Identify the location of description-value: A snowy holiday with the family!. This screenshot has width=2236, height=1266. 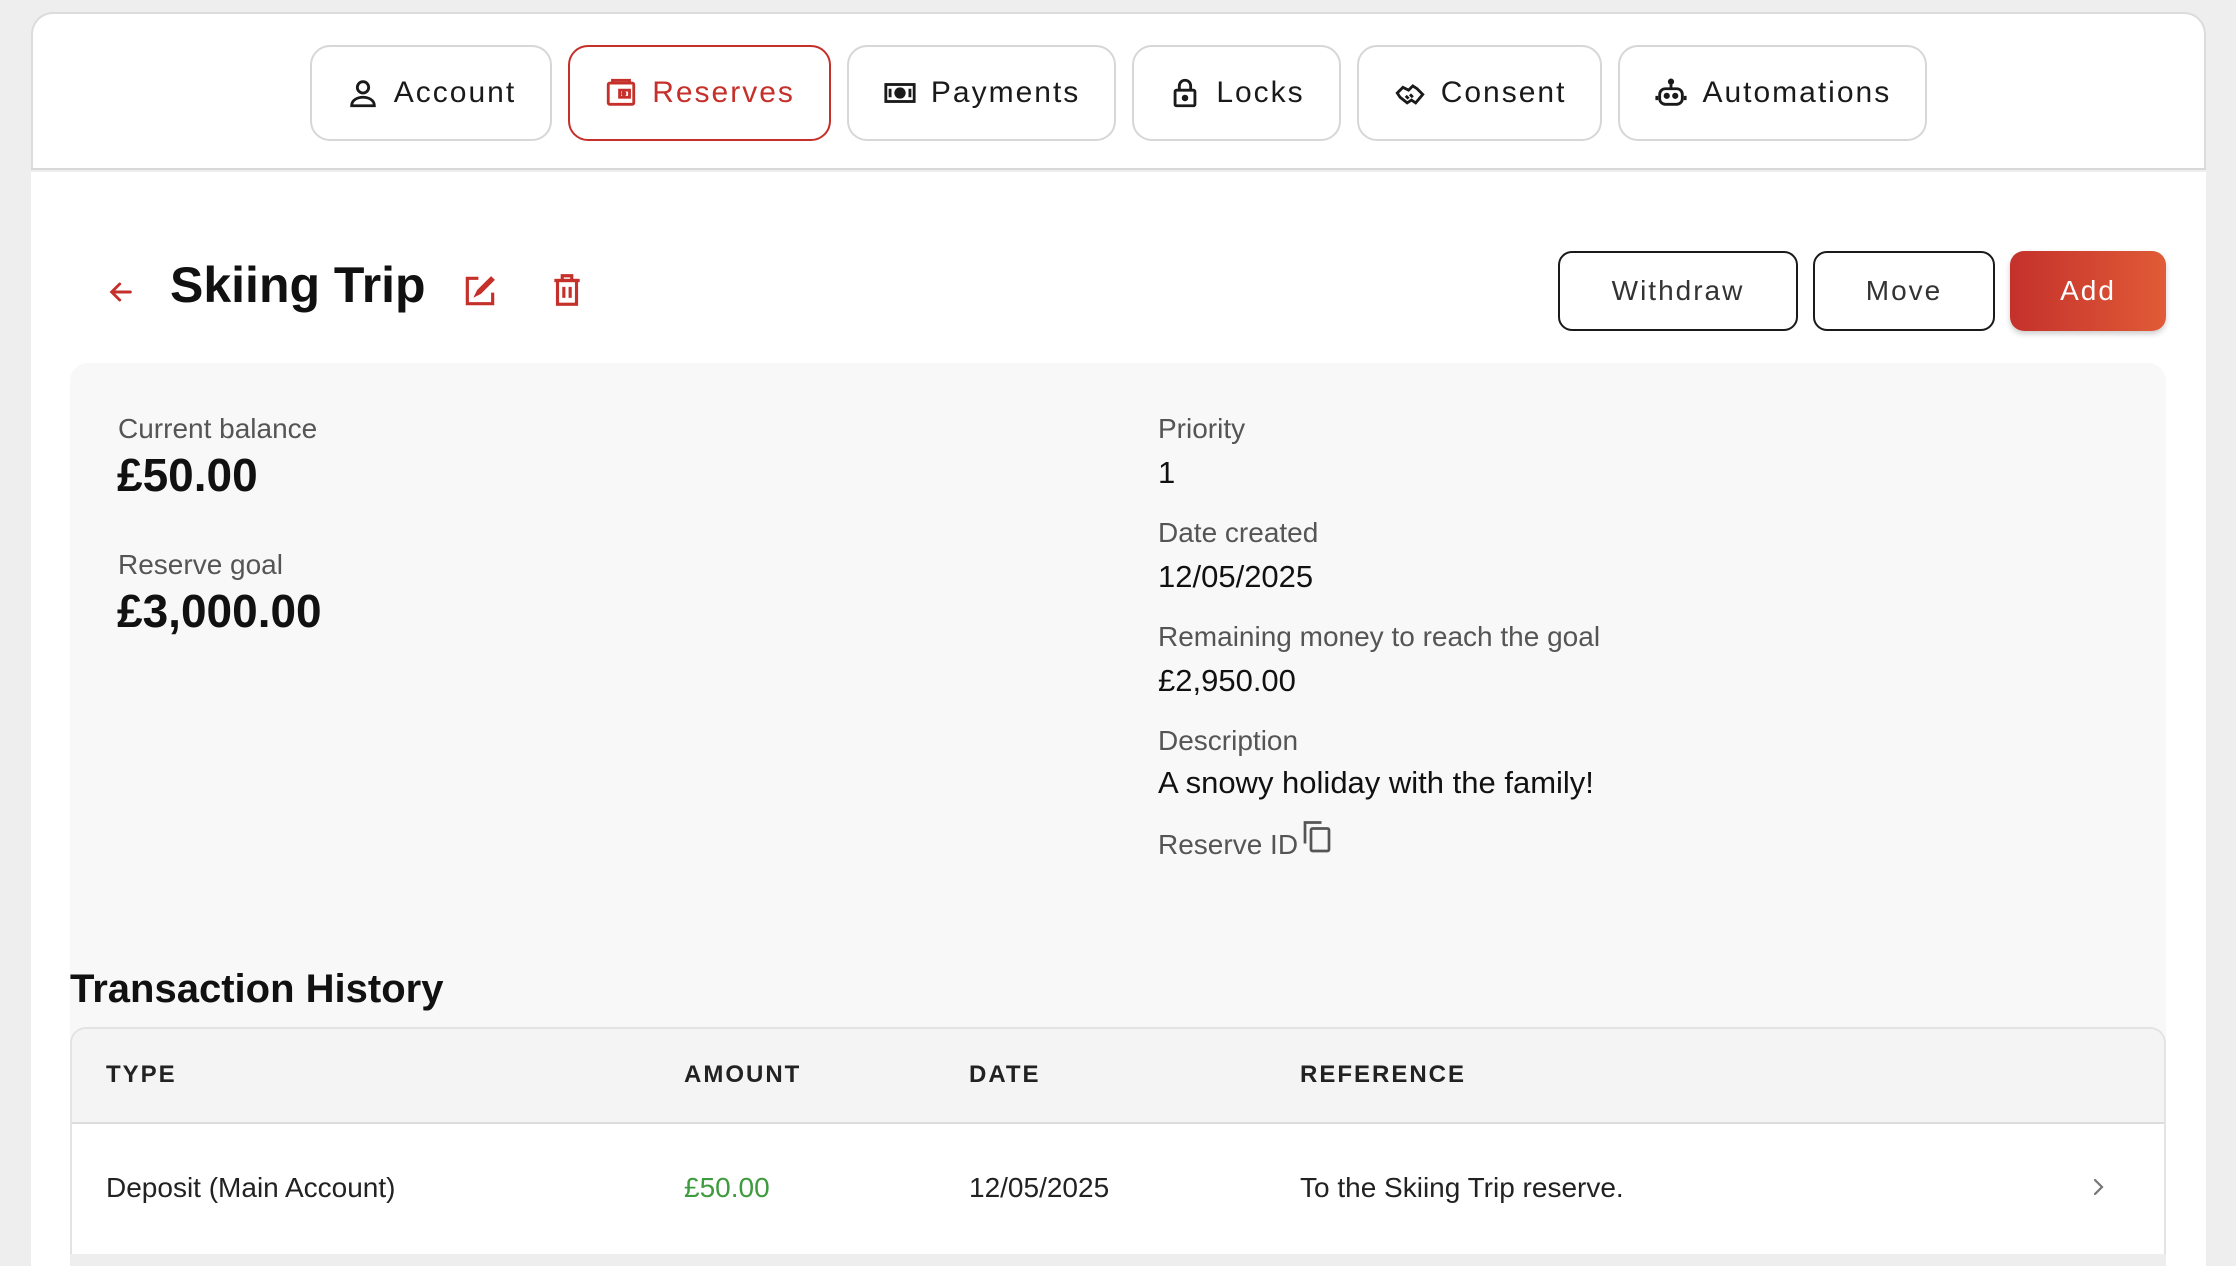
(1376, 782).